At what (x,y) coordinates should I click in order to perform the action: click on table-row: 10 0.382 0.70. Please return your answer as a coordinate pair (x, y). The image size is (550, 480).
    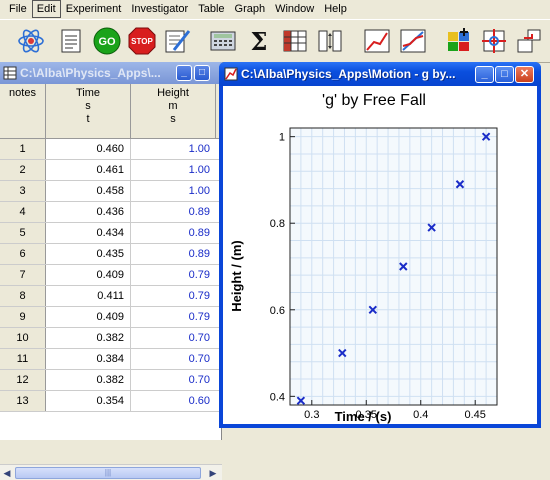
    Looking at the image, I should click on (111, 338).